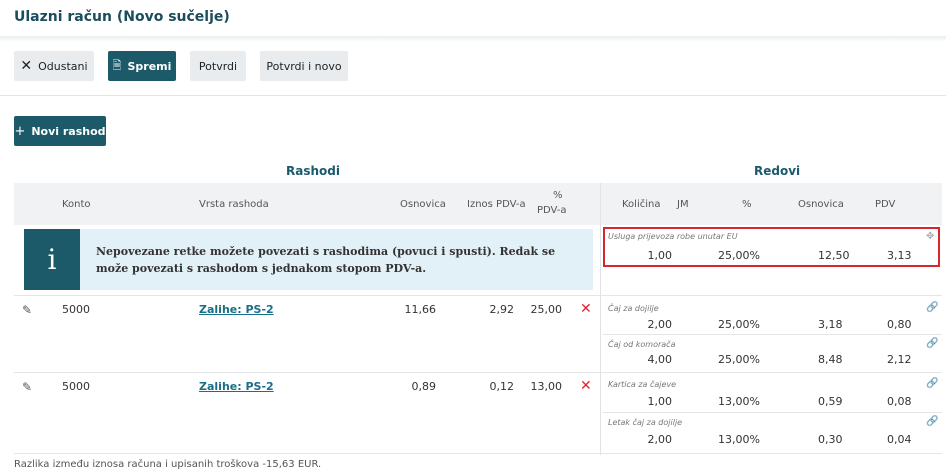 Image resolution: width=946 pixels, height=471 pixels. I want to click on col-osnovica: Osnovica, so click(423, 204).